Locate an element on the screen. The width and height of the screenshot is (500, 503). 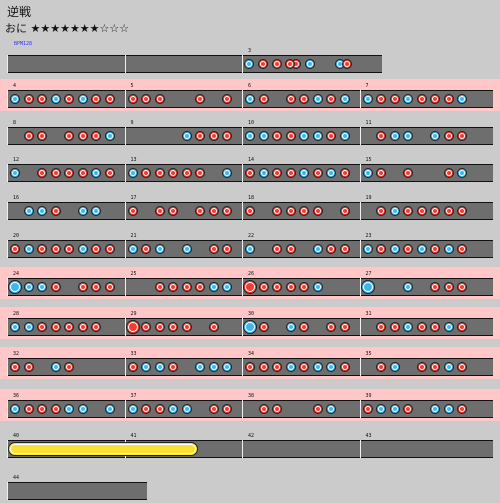
measure-number: 18 is located at coordinates (251, 198).